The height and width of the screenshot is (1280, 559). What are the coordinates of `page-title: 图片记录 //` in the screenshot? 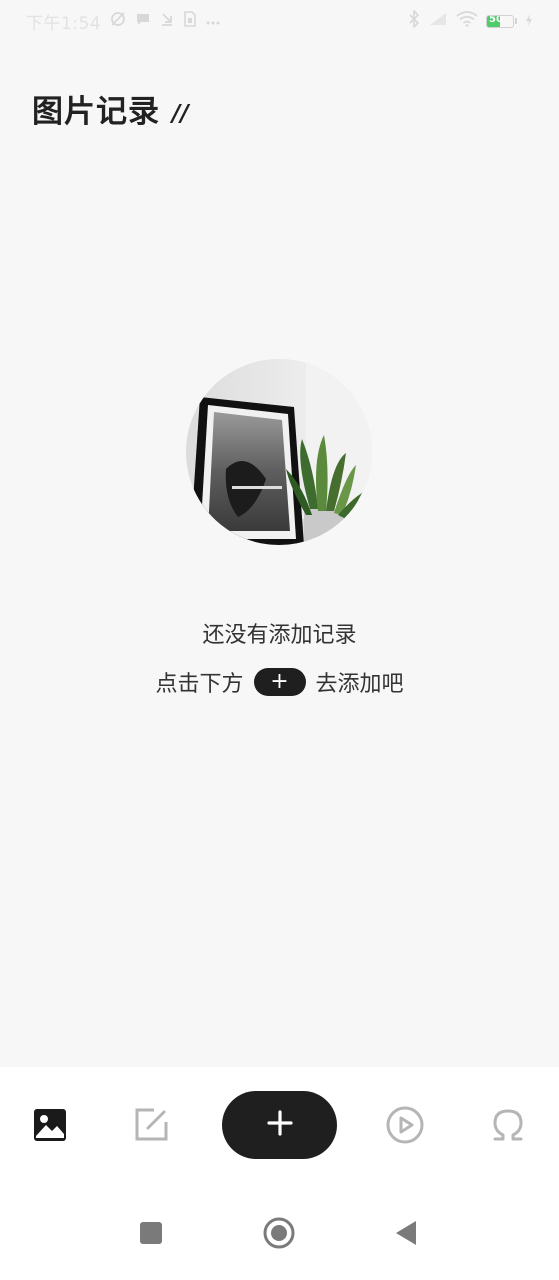 It's located at (110, 108).